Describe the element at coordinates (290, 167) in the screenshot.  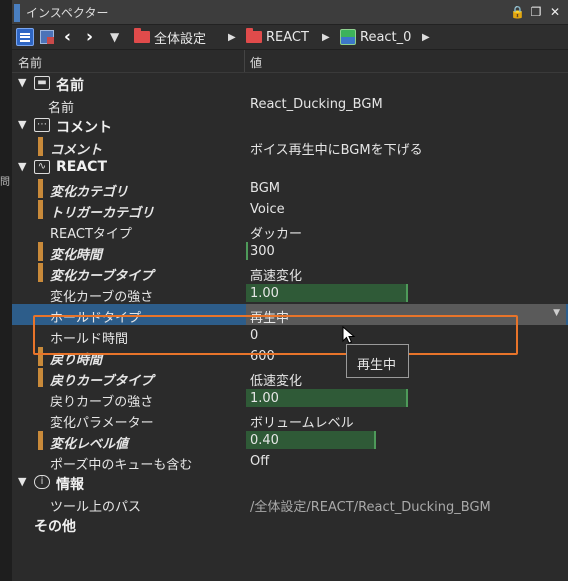
I see `section-react: ▼ ∿ REACT` at that location.